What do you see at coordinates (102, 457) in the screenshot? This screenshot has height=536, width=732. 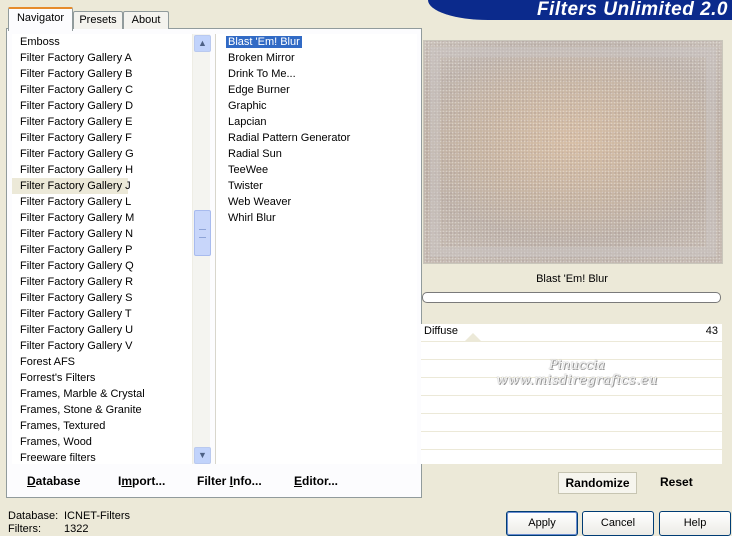 I see `category-item: Freeware filters` at bounding box center [102, 457].